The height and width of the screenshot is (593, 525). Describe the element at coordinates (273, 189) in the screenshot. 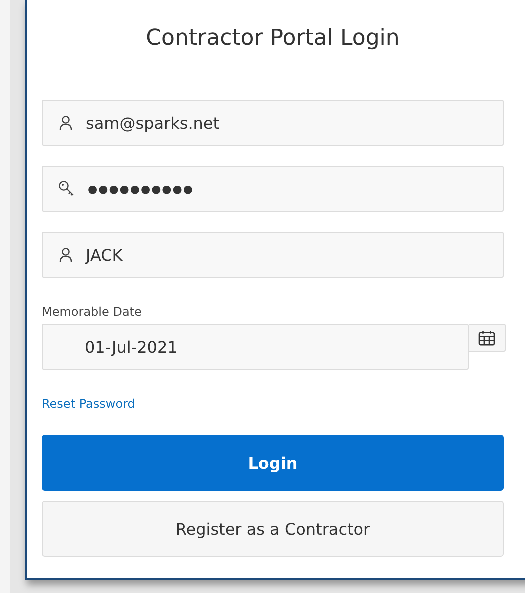

I see `password-field: ●●●●●●●●●●` at that location.